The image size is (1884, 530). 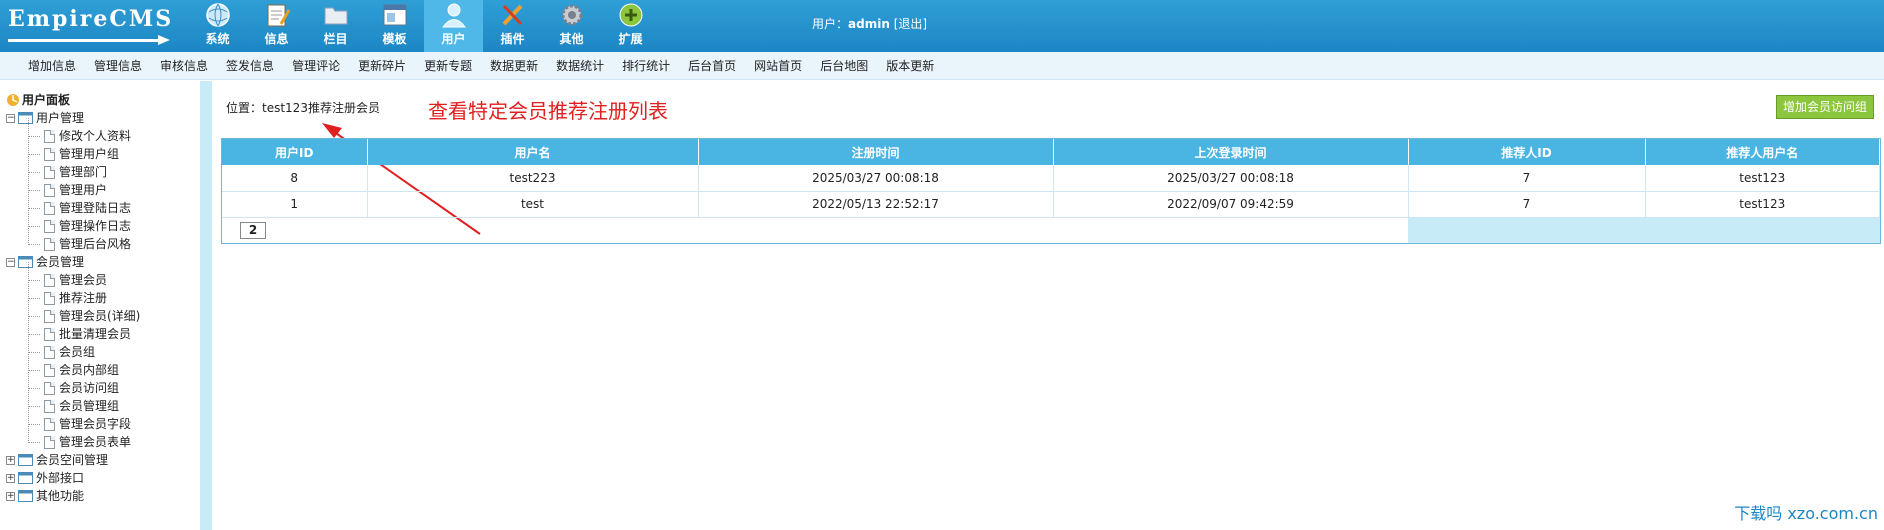 I want to click on logout-link: [退出], so click(x=910, y=24).